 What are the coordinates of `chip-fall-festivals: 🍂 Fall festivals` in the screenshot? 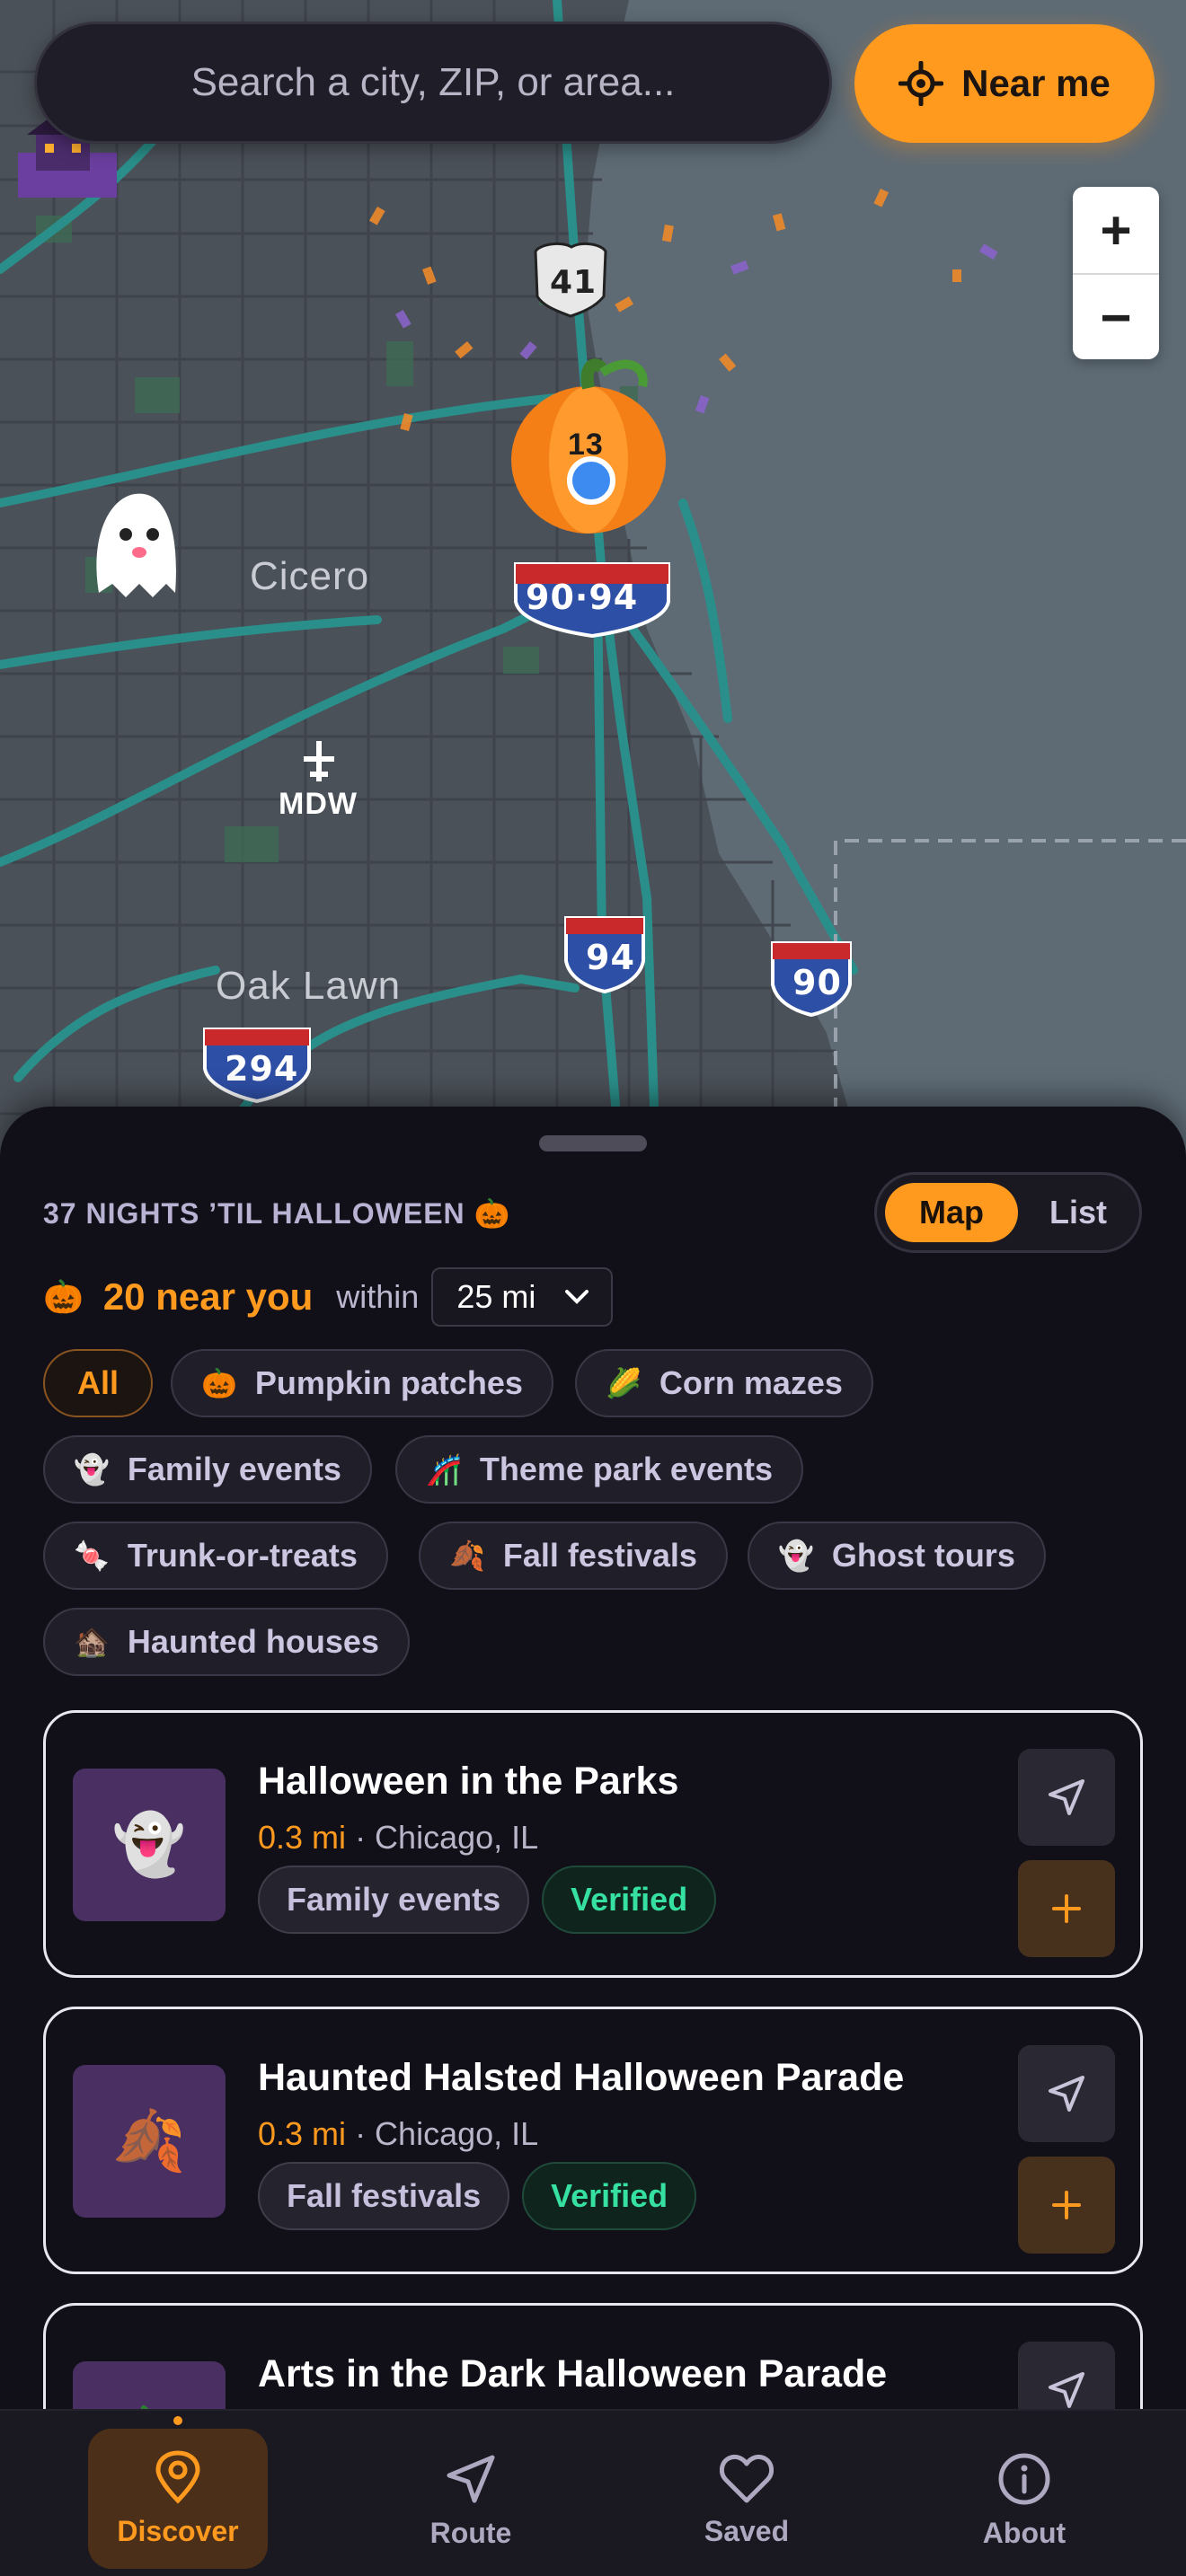 It's located at (573, 1556).